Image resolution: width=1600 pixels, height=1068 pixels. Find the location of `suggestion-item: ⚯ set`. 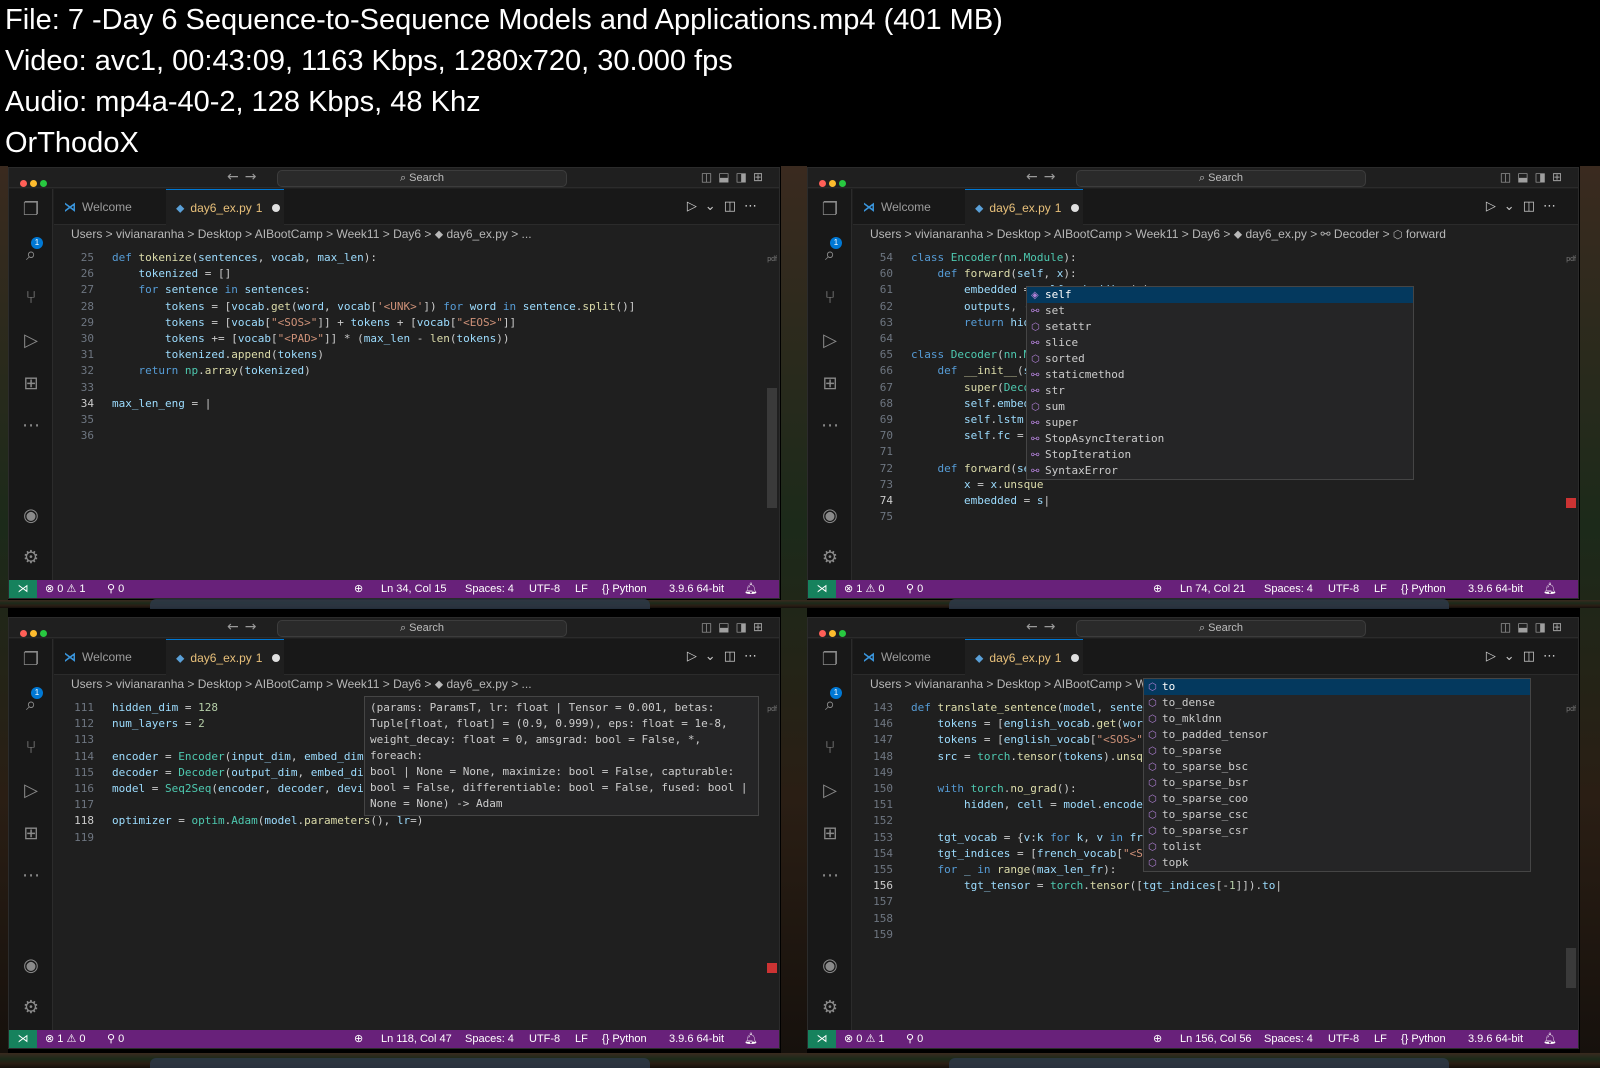

suggestion-item: ⚯ set is located at coordinates (1220, 311).